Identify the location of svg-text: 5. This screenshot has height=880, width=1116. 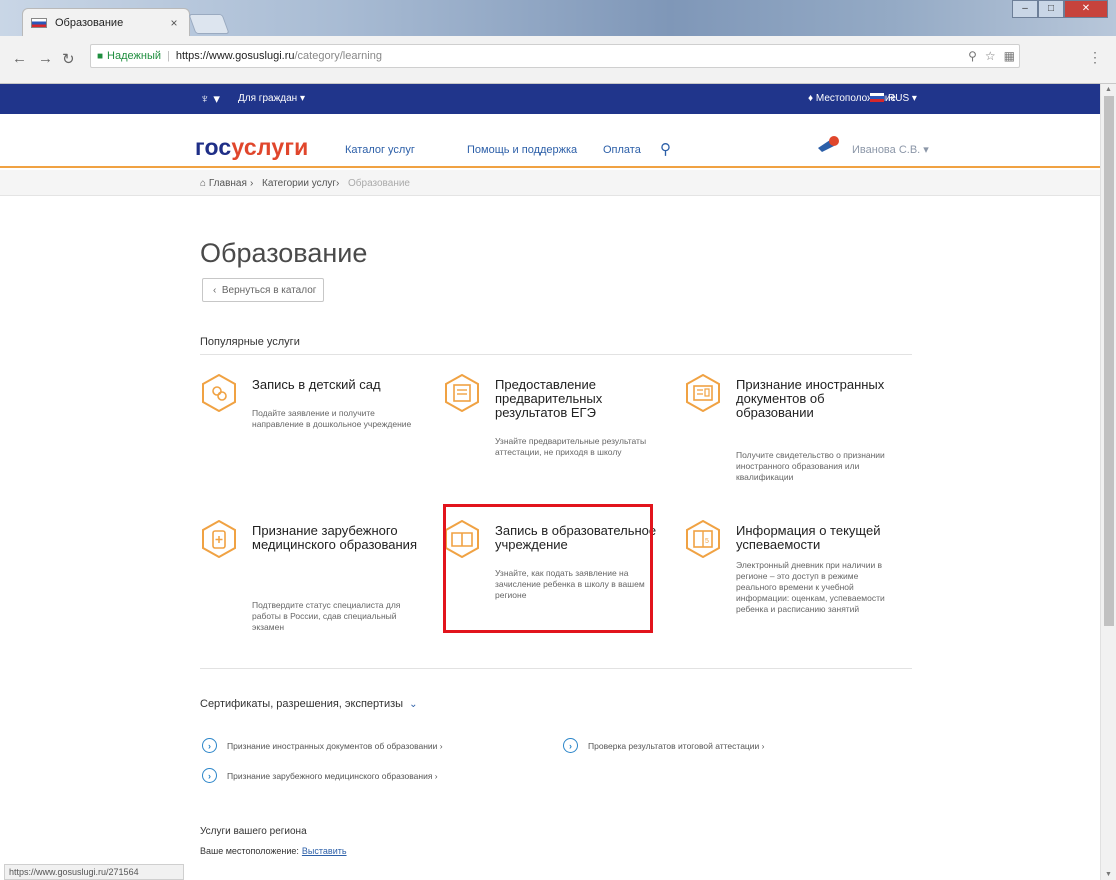
(707, 541).